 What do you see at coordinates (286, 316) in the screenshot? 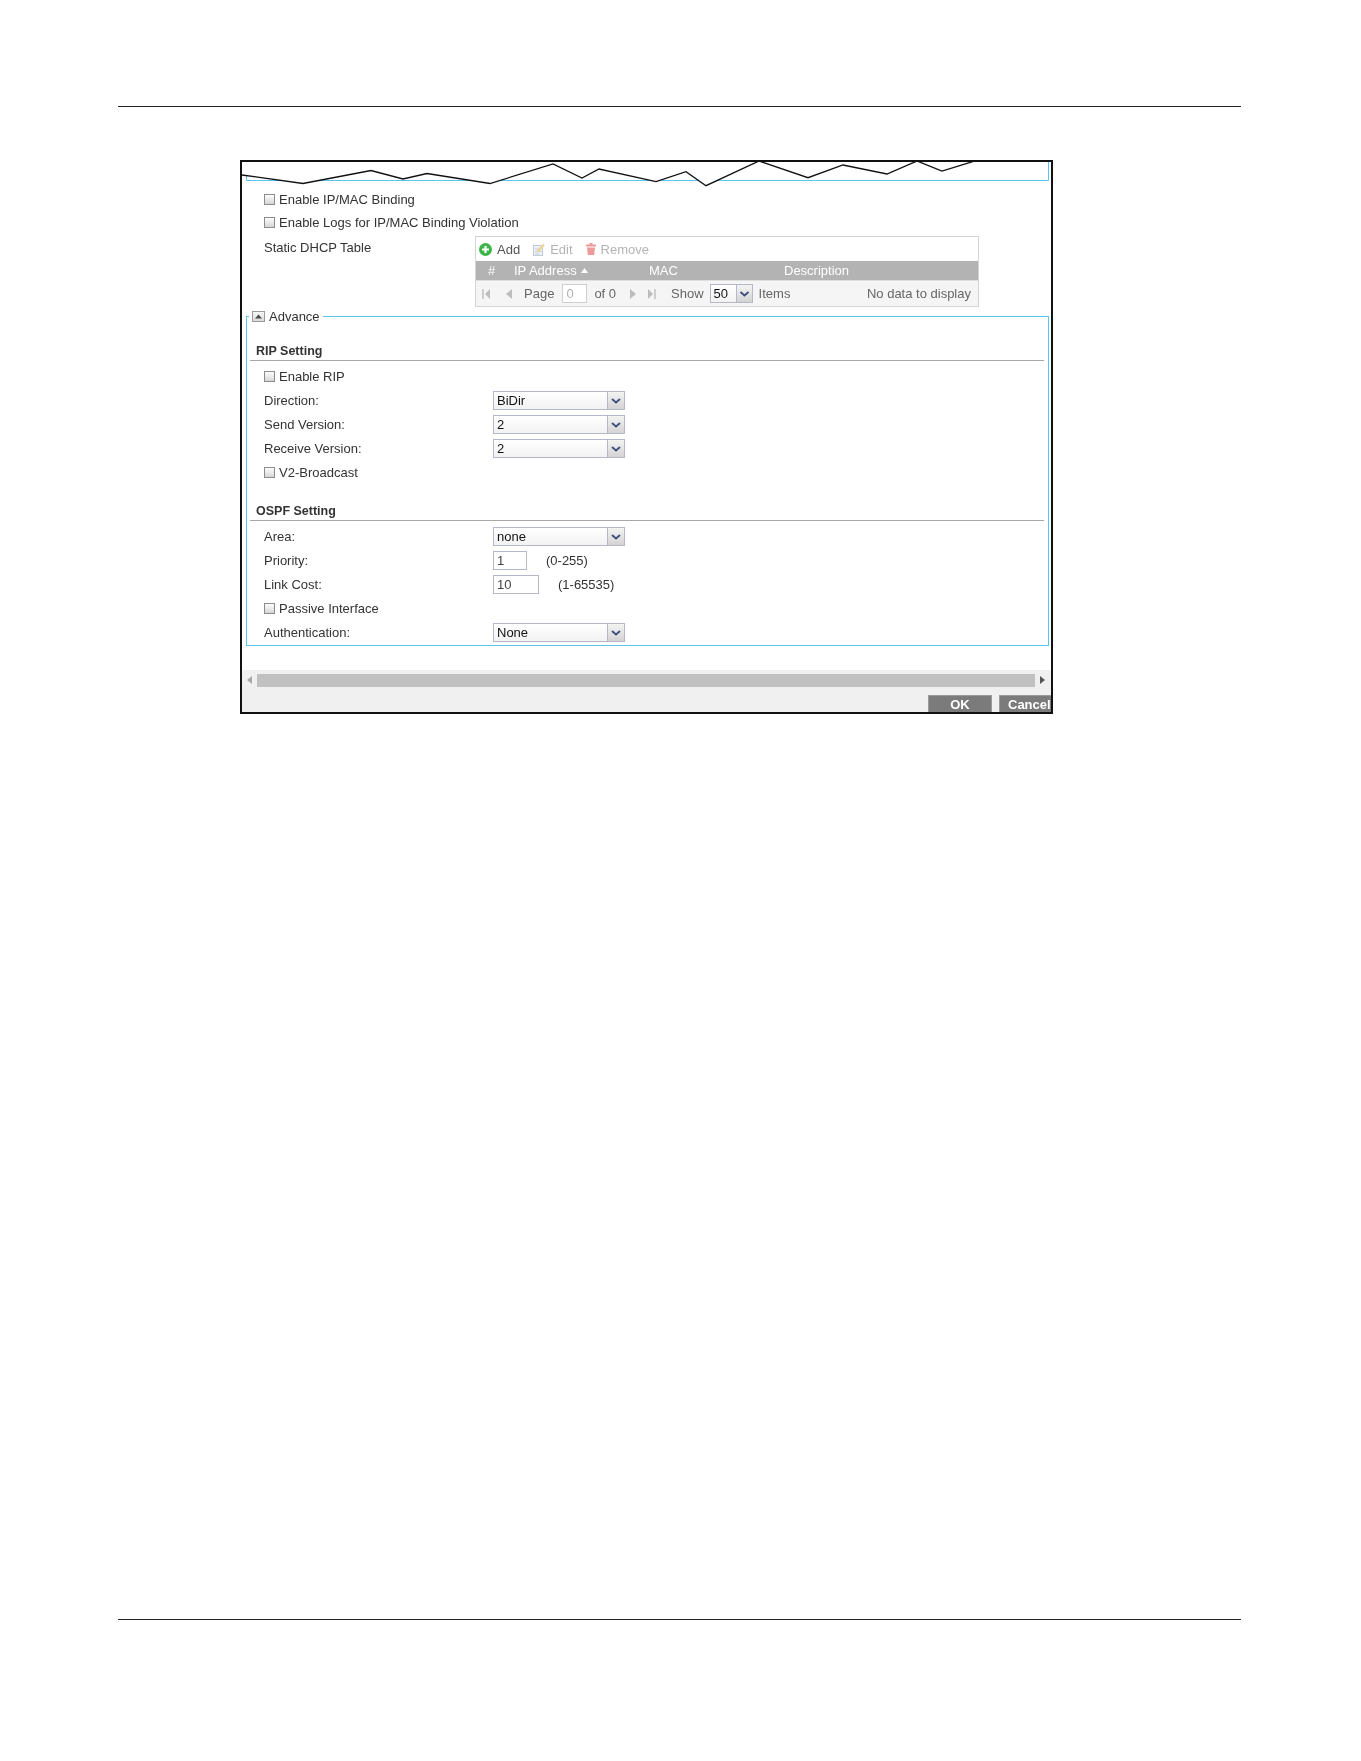
I see `advance-toggle: Advance` at bounding box center [286, 316].